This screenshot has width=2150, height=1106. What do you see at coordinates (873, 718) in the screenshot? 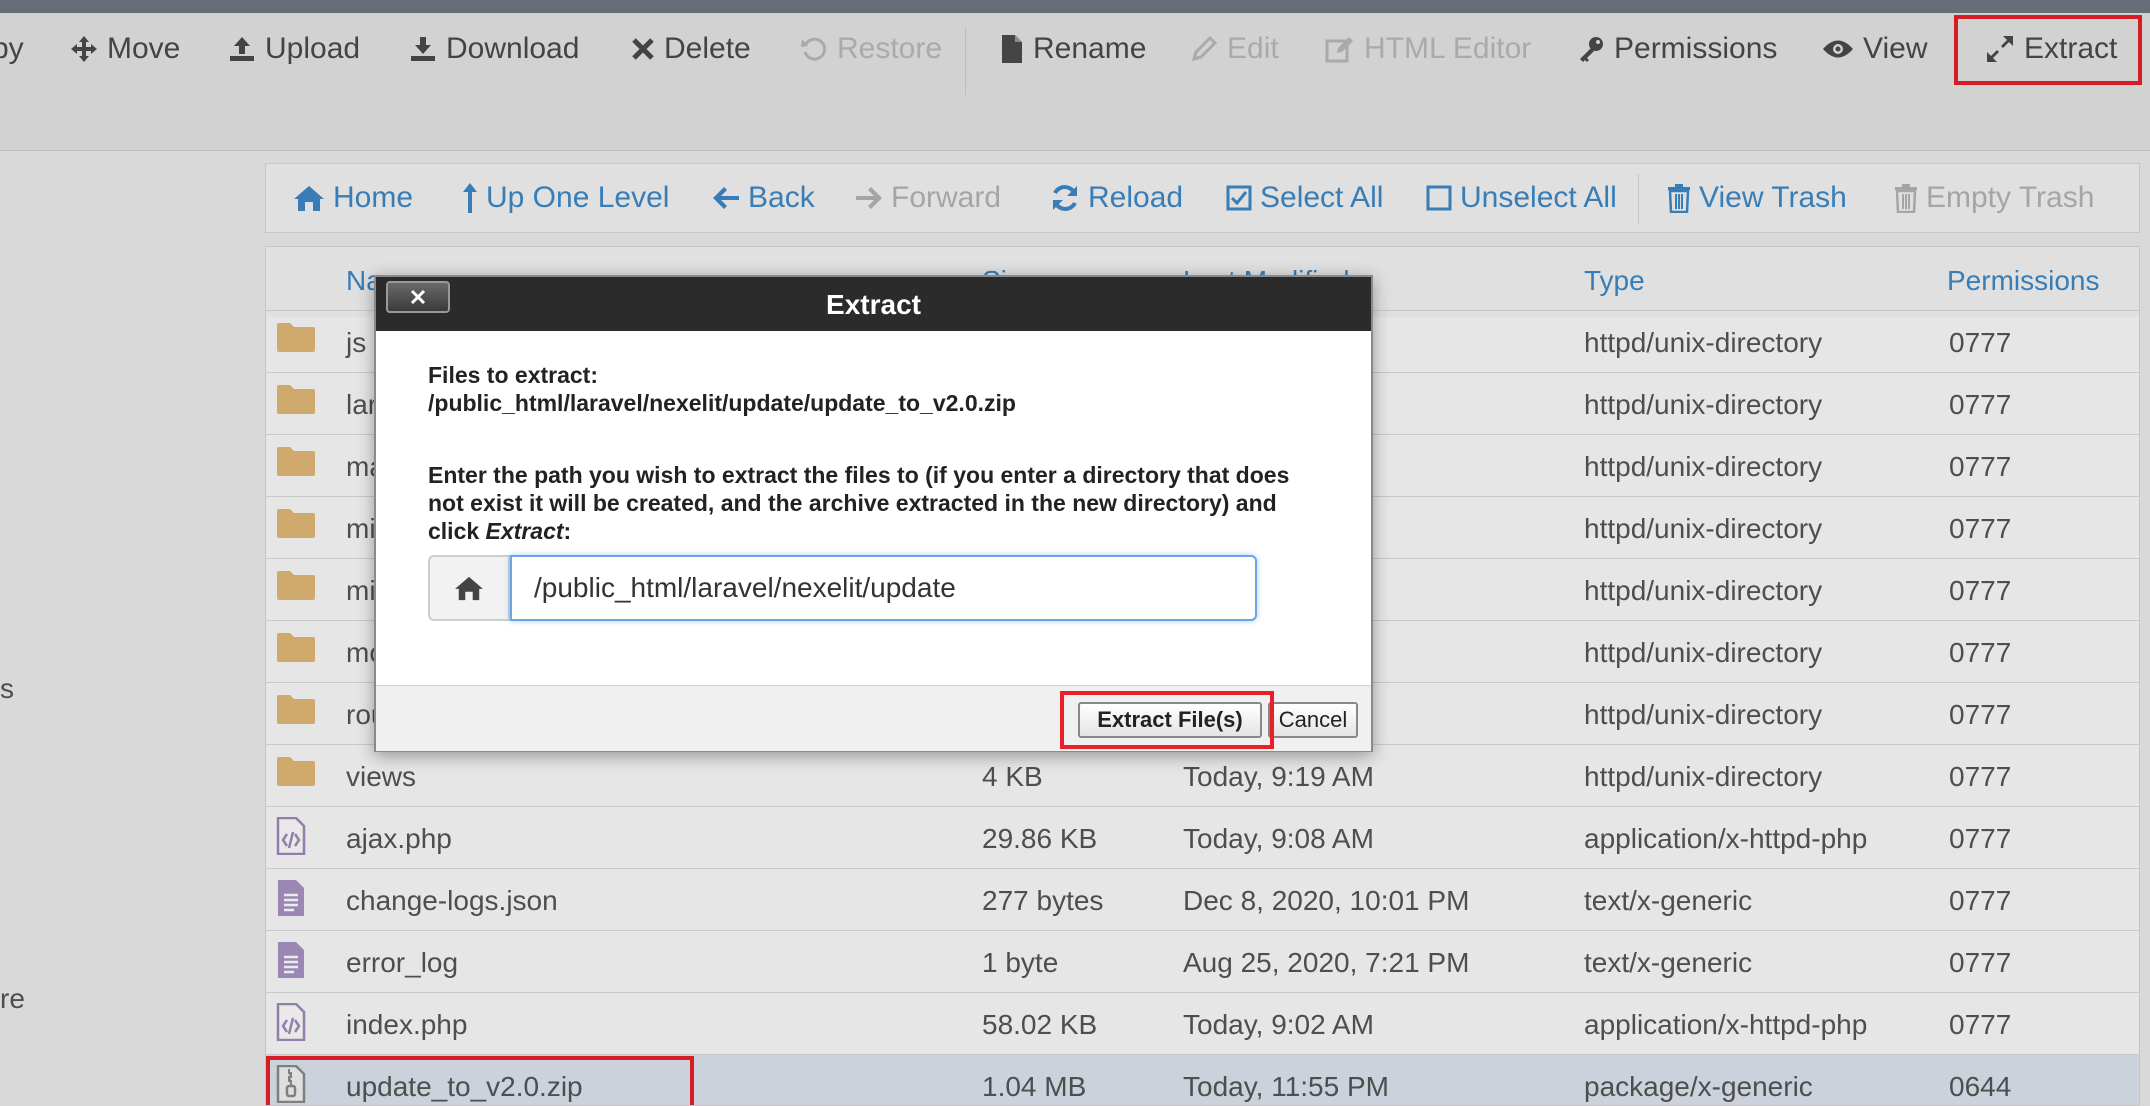
I see `dialog-footer: Extract File(s) Cancel` at bounding box center [873, 718].